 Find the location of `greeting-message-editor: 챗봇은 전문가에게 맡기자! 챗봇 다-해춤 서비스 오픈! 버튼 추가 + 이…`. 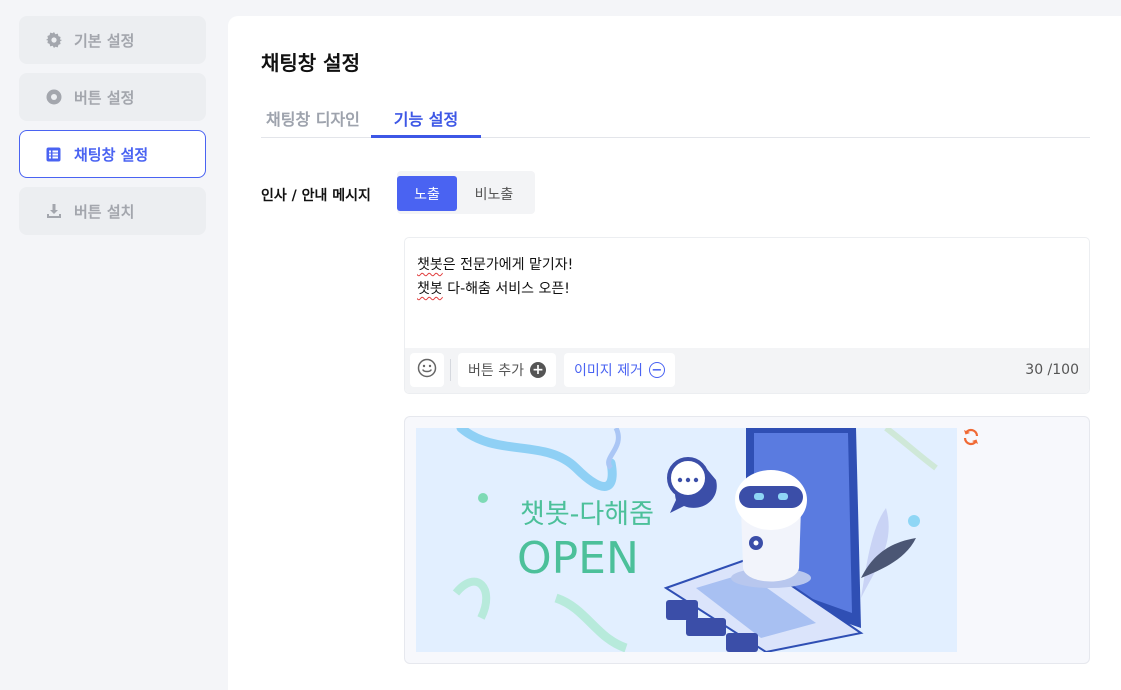

greeting-message-editor: 챗봇은 전문가에게 맡기자! 챗봇 다-해춤 서비스 오픈! 버튼 추가 + 이… is located at coordinates (747, 315).